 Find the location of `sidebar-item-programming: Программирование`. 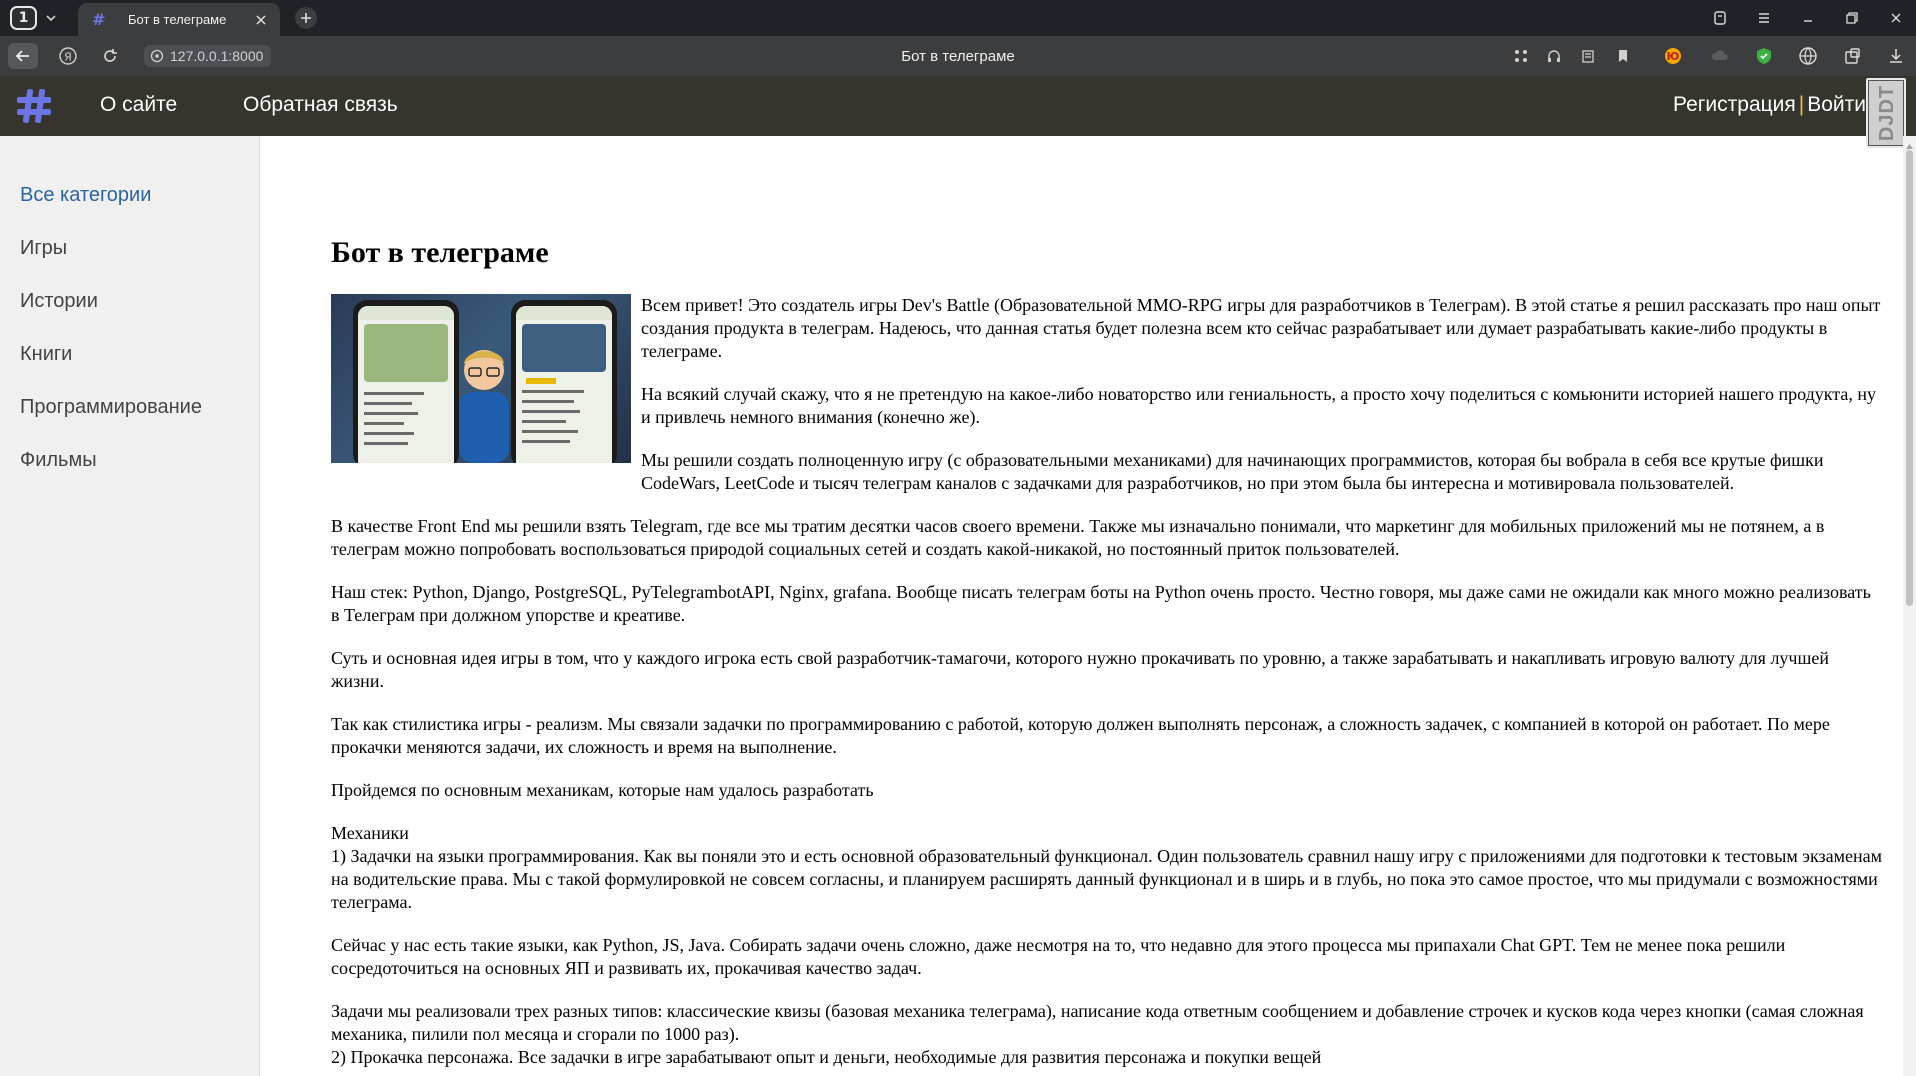

sidebar-item-programming: Программирование is located at coordinates (111, 407).